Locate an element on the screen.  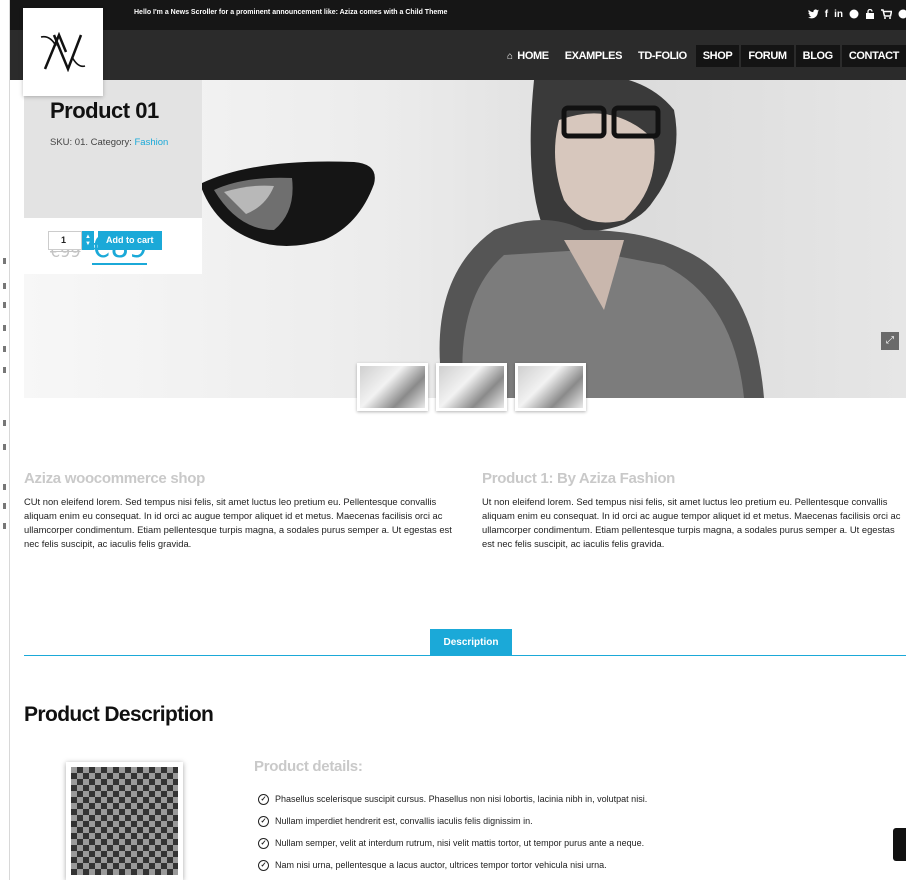
product-detail-image is located at coordinates (124, 821).